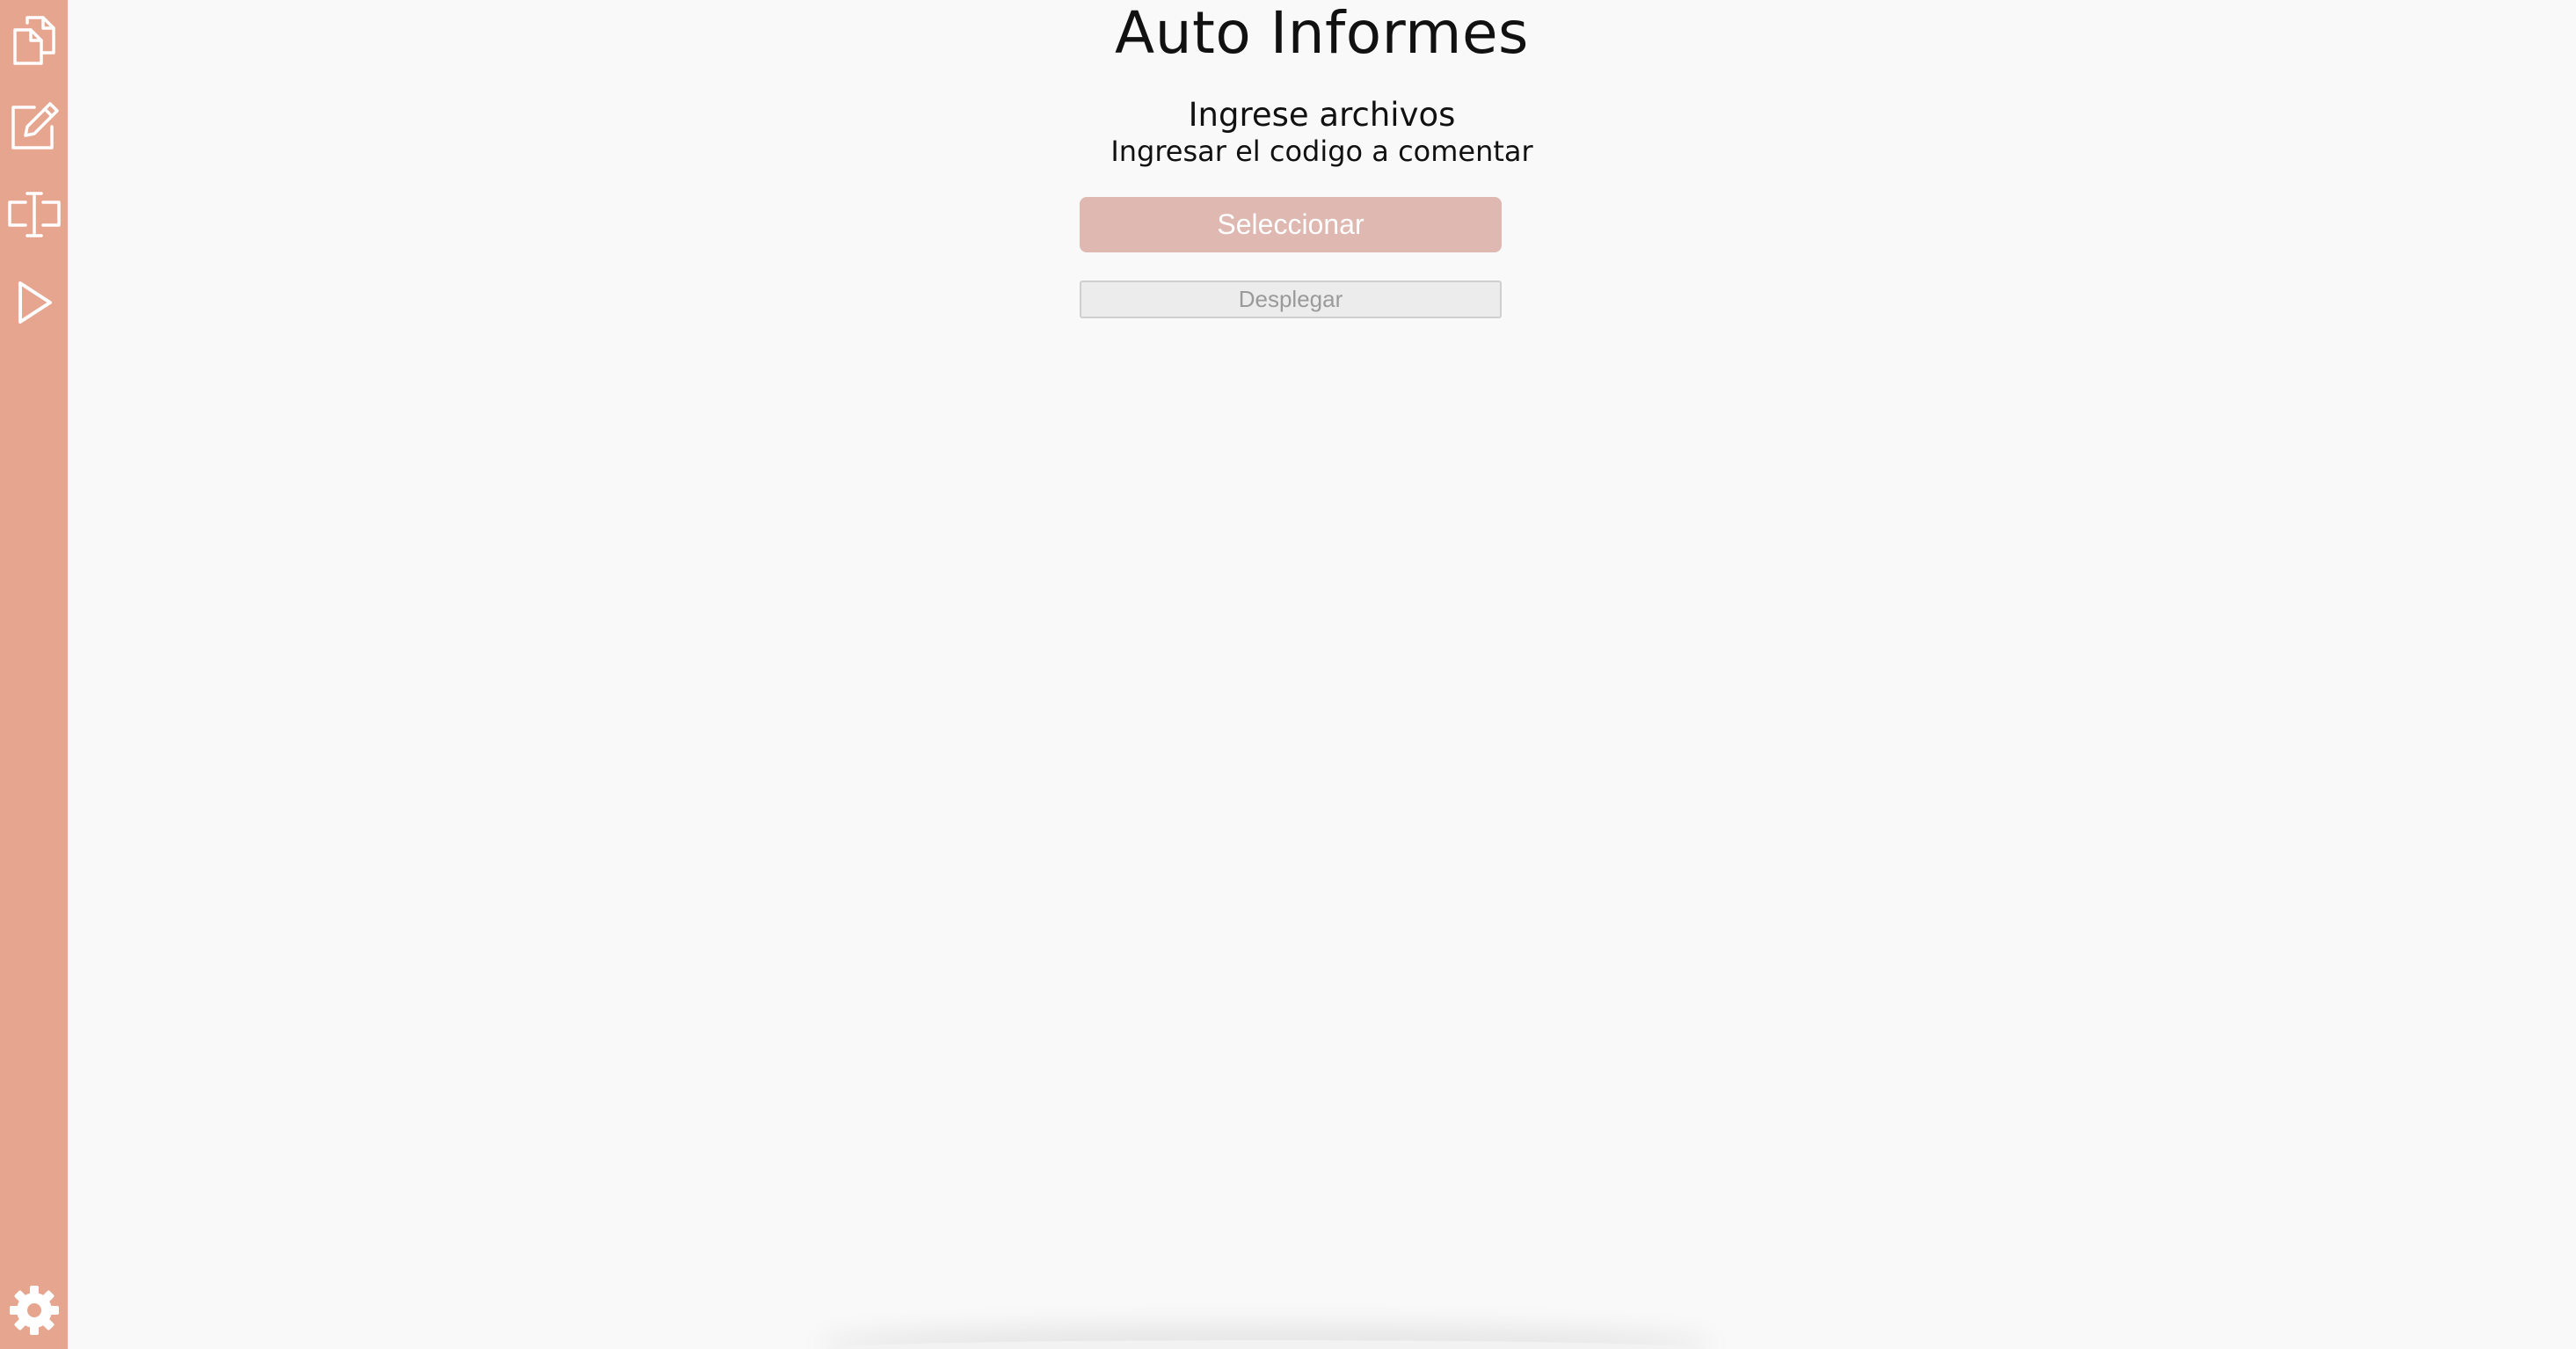  I want to click on section-subtitle: Ingrese archivos, so click(1322, 115).